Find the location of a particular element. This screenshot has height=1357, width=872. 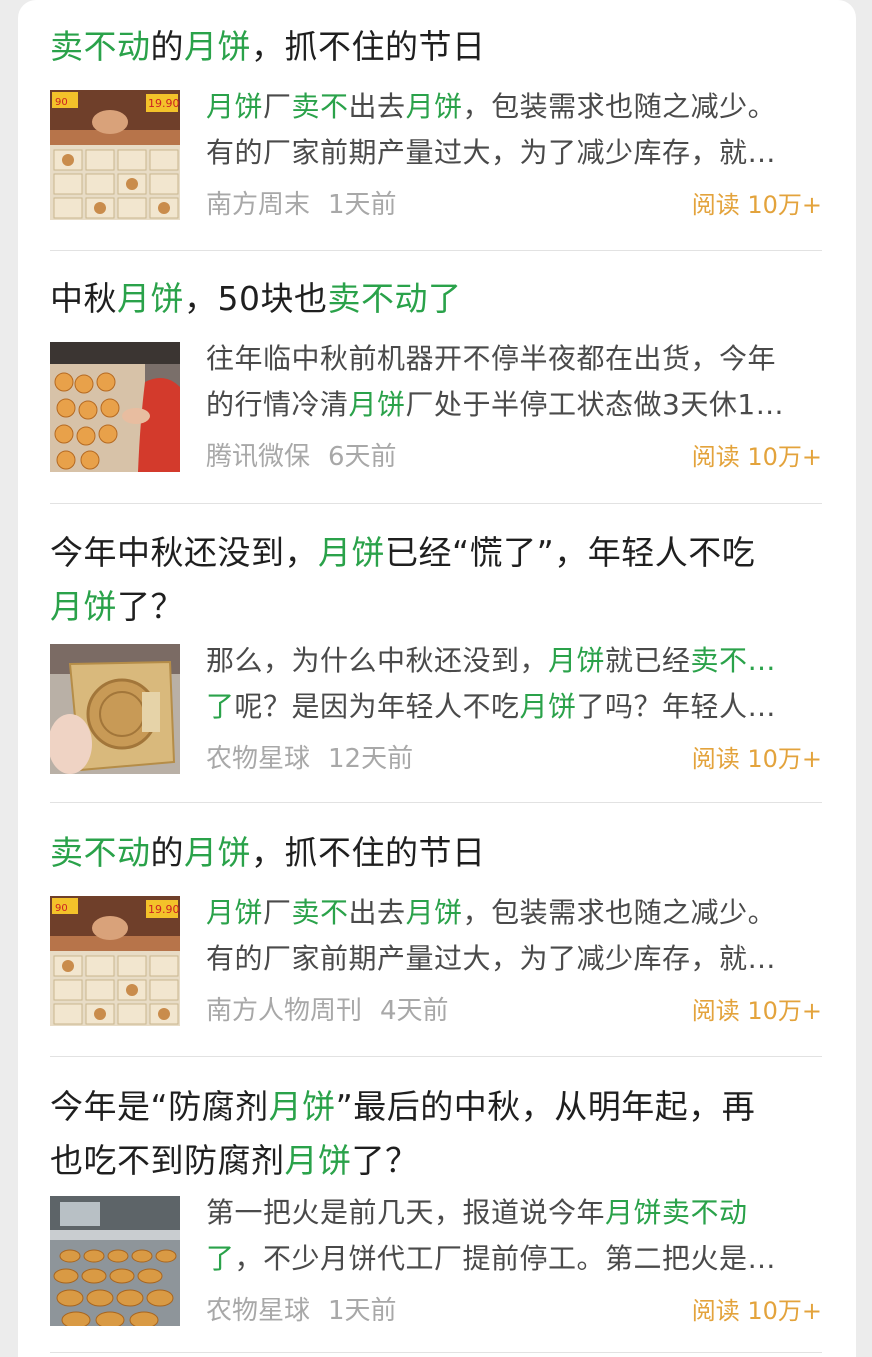

svg-text: 19.90 is located at coordinates (164, 103).